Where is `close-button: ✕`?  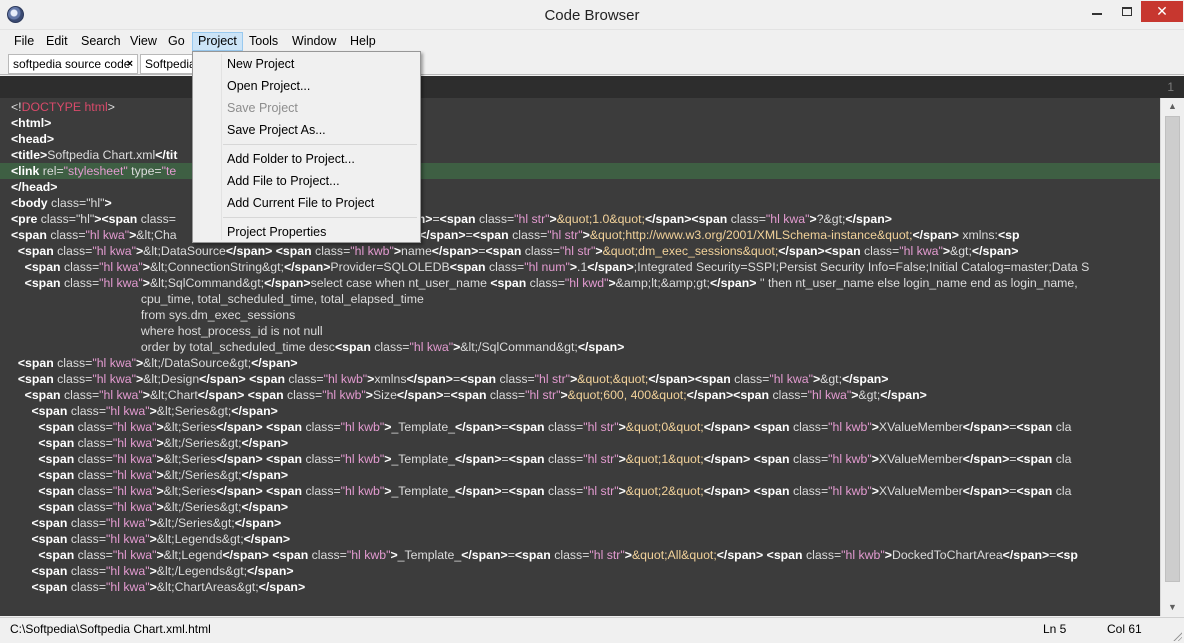
close-button: ✕ is located at coordinates (1162, 11).